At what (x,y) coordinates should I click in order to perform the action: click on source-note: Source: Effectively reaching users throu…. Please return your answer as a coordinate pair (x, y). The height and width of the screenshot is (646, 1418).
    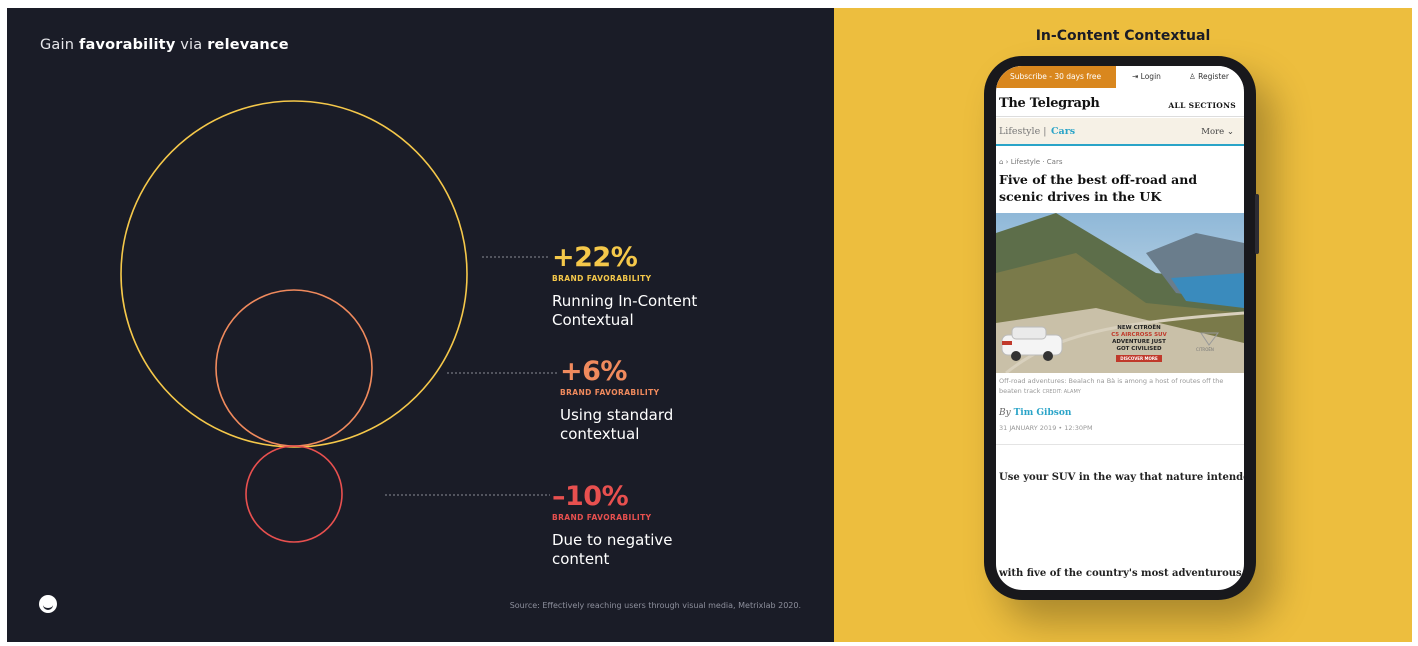
    Looking at the image, I should click on (655, 605).